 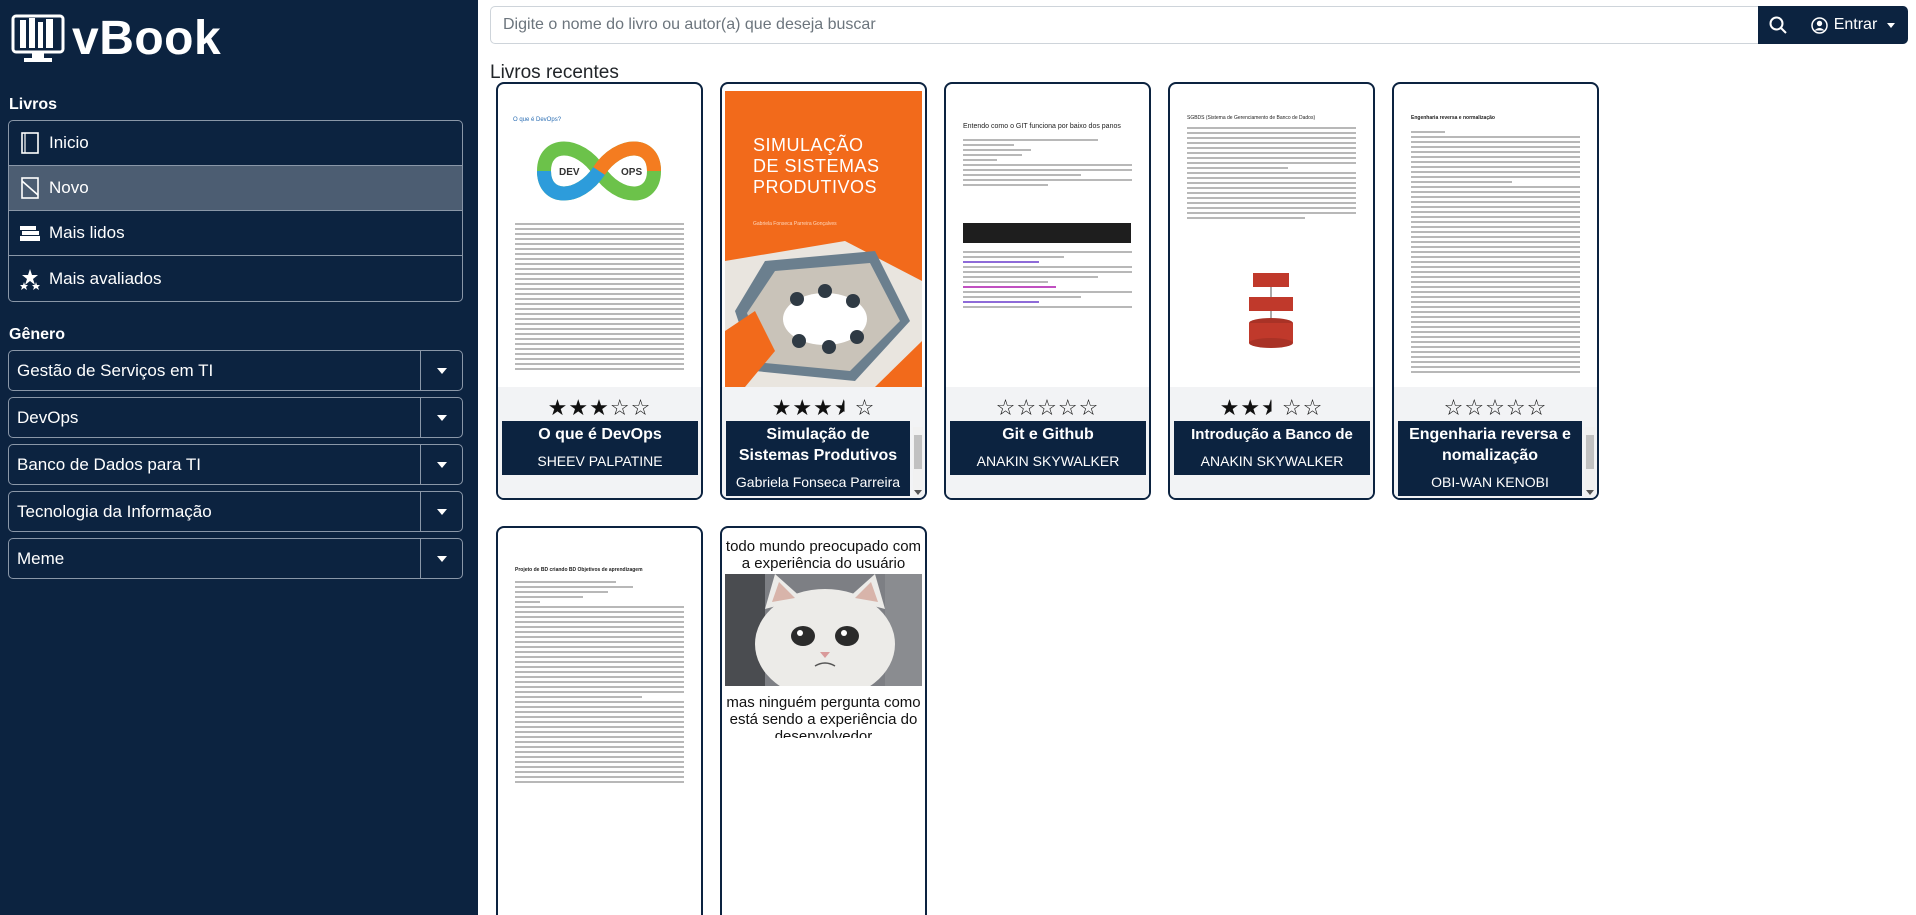 I want to click on book-author: OBI-WAN KENOBI, so click(x=1490, y=482).